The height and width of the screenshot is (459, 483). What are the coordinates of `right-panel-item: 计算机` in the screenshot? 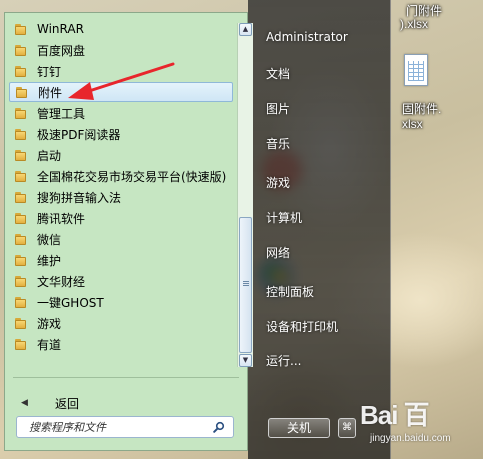 It's located at (284, 217).